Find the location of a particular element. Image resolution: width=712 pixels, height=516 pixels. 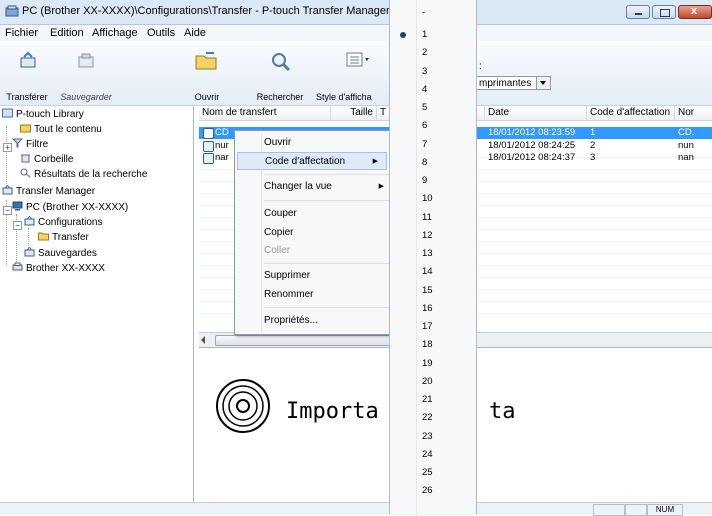

menu-item-code-affectation: Code d'affectation ▶ is located at coordinates (312, 161).